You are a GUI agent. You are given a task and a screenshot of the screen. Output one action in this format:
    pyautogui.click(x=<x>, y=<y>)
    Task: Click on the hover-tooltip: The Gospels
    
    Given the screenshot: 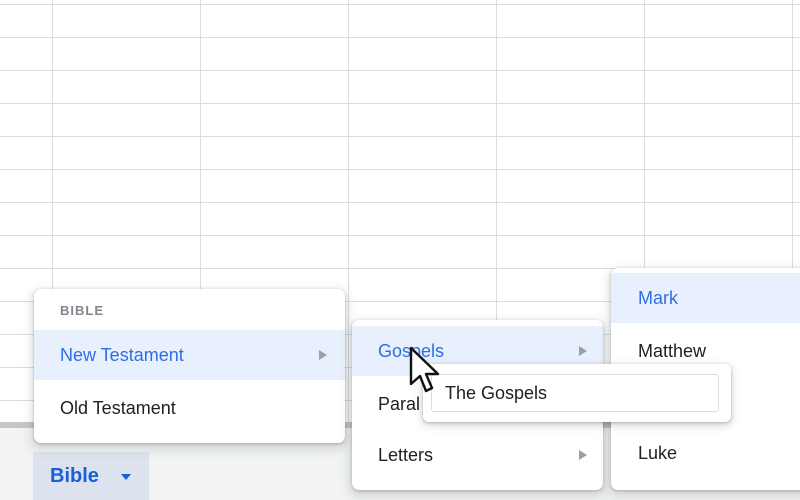 What is the action you would take?
    pyautogui.click(x=577, y=393)
    